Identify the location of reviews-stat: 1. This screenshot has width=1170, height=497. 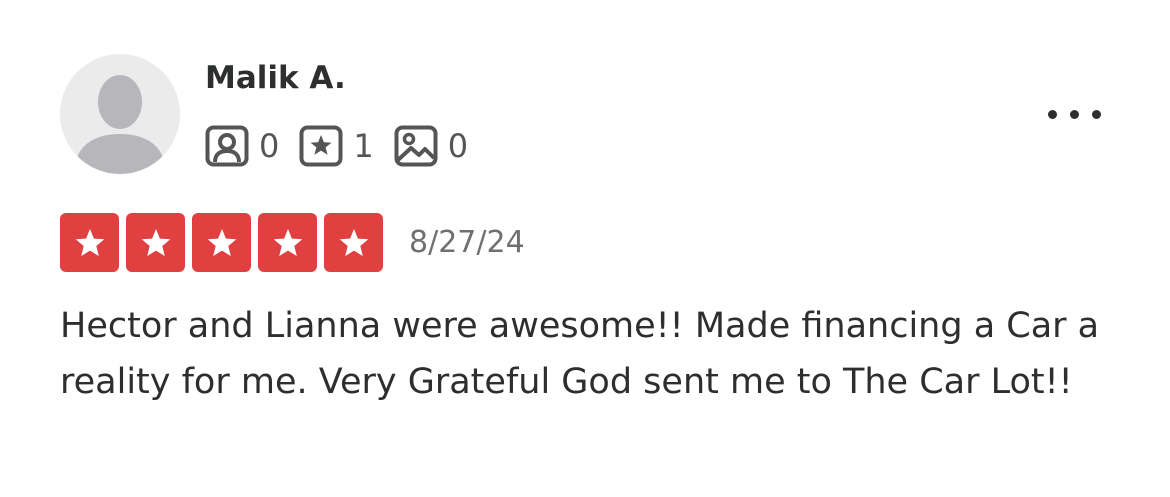
(336, 146).